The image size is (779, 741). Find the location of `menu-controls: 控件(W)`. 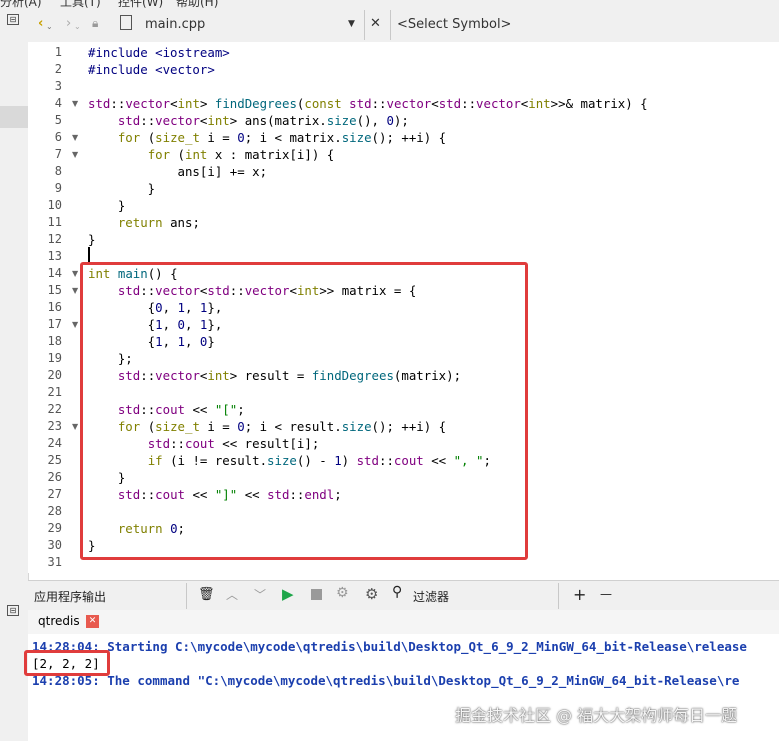

menu-controls: 控件(W) is located at coordinates (140, 4).